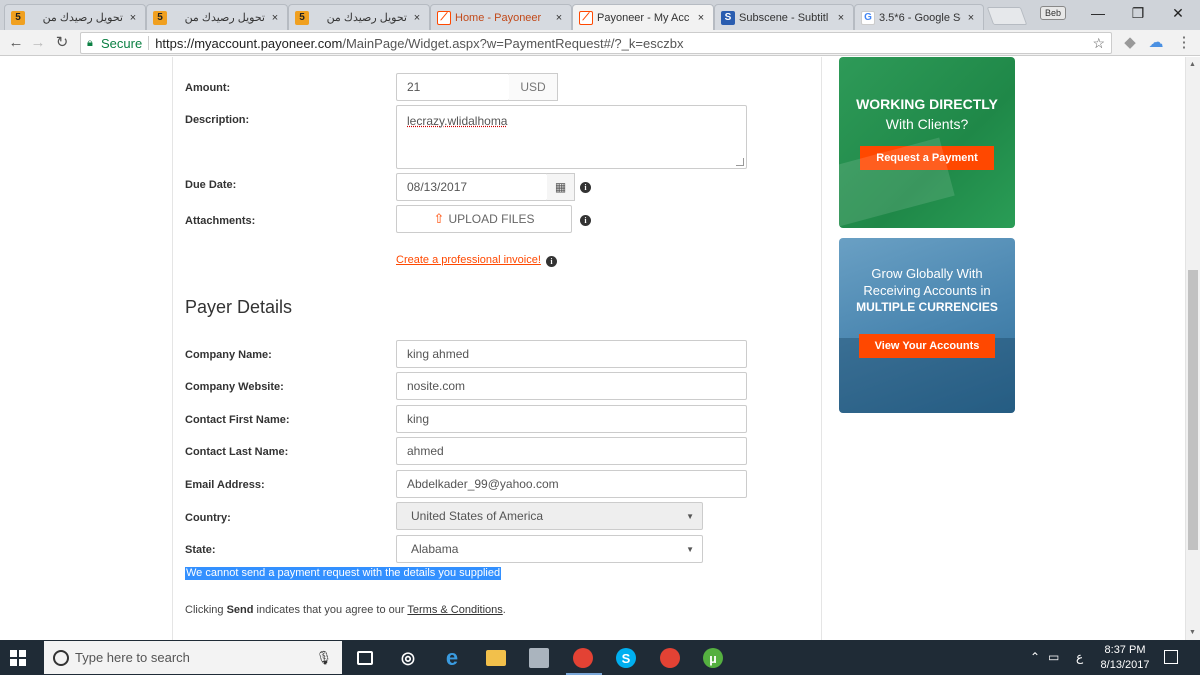 The height and width of the screenshot is (675, 1200). Describe the element at coordinates (571, 137) in the screenshot. I see `description-textarea: lecrazy.wlidalhoma` at that location.